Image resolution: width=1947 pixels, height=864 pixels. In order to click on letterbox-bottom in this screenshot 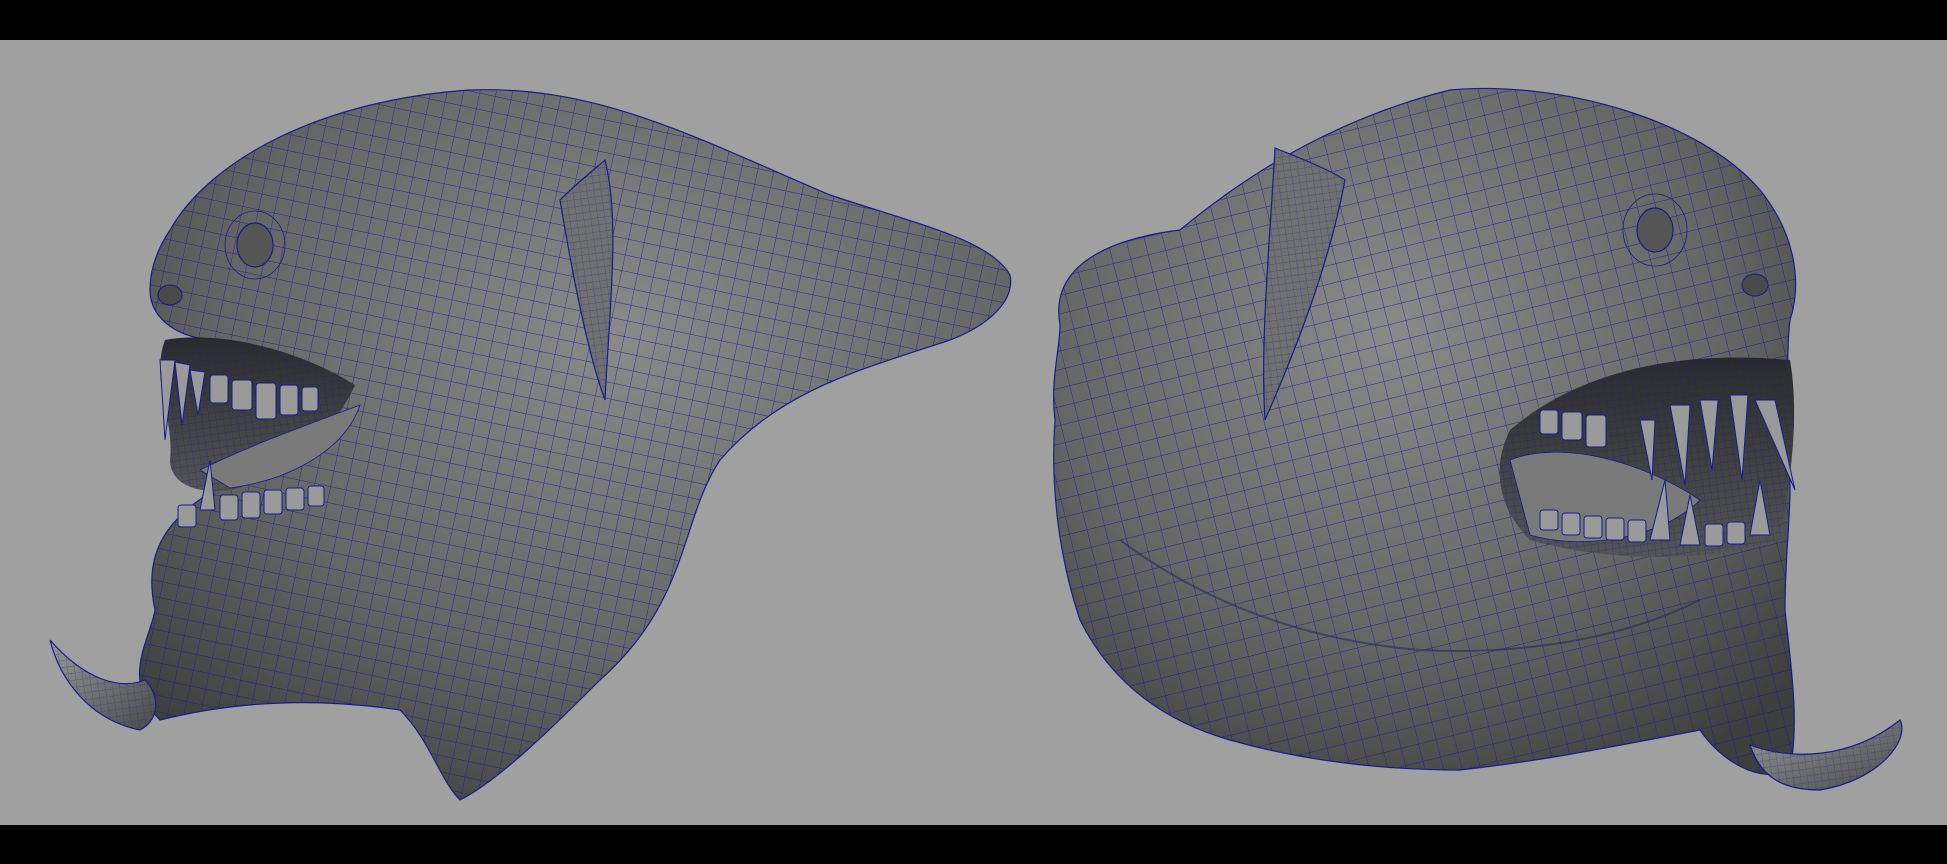, I will do `click(973, 844)`.